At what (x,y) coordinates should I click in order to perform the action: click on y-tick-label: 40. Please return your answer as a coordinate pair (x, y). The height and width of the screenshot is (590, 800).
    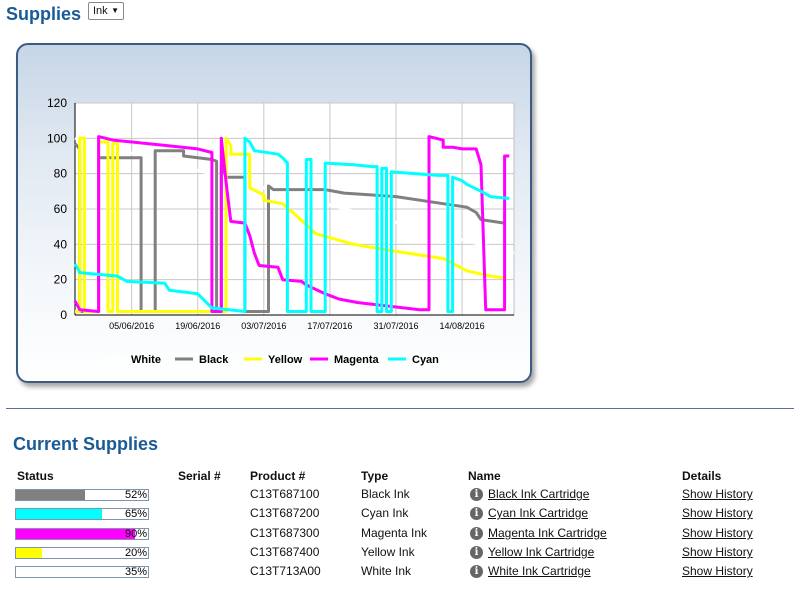
    Looking at the image, I should click on (61, 244).